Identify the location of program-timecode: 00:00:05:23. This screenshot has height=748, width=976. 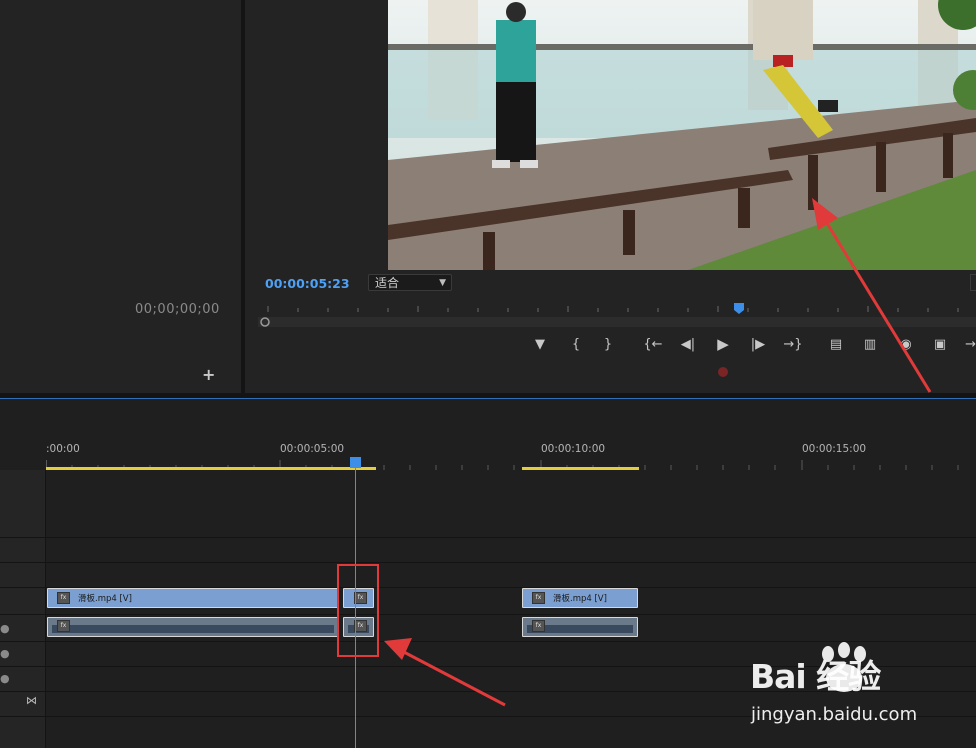
(307, 283).